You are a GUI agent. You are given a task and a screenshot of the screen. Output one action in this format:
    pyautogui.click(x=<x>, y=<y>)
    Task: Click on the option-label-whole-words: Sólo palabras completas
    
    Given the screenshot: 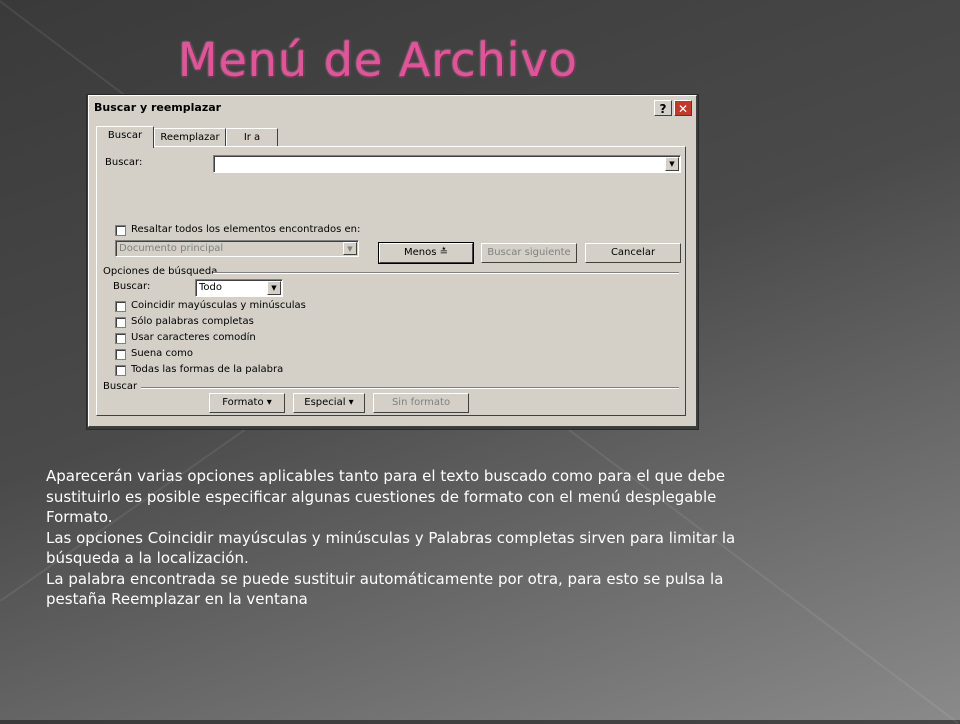 What is the action you would take?
    pyautogui.click(x=192, y=321)
    